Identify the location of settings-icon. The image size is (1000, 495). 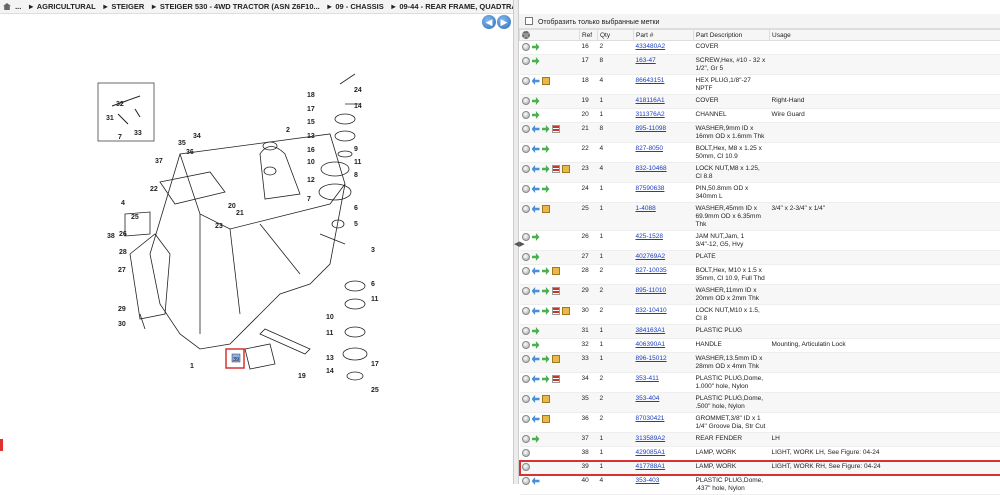
(526, 35).